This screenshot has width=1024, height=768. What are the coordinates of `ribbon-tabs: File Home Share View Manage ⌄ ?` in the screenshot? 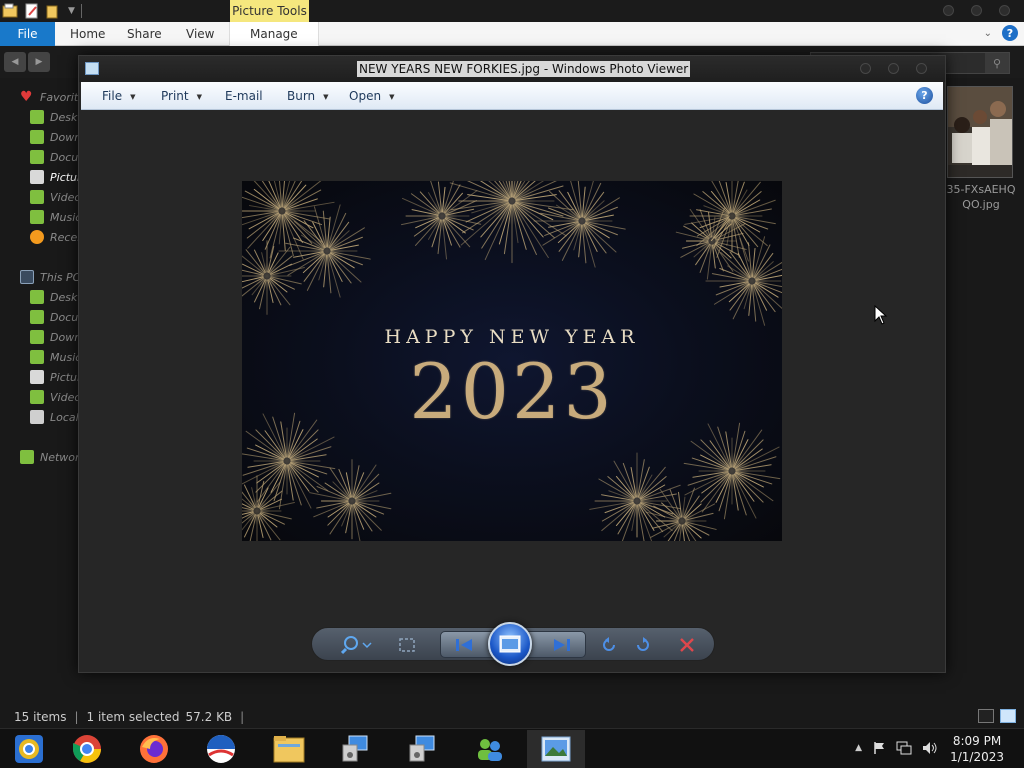 It's located at (512, 34).